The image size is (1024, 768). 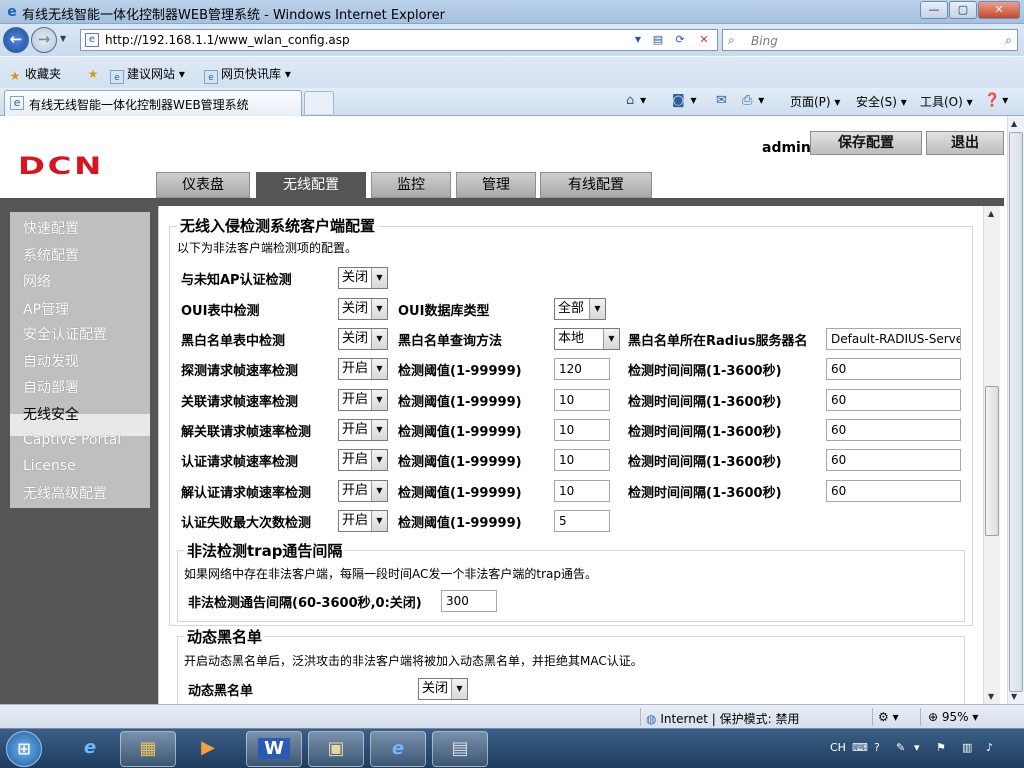 I want to click on sidebar-item-wireless-security: 无线安全, so click(x=51, y=414).